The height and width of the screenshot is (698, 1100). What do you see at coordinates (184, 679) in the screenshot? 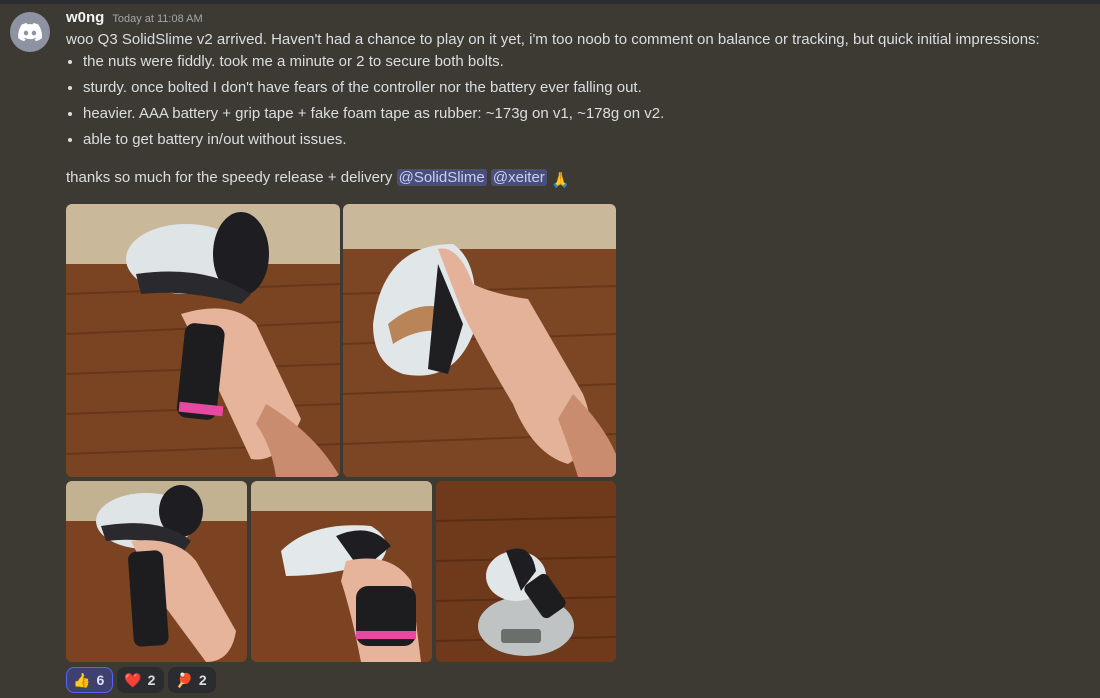
I see `ping-pong-icon: 🏓` at bounding box center [184, 679].